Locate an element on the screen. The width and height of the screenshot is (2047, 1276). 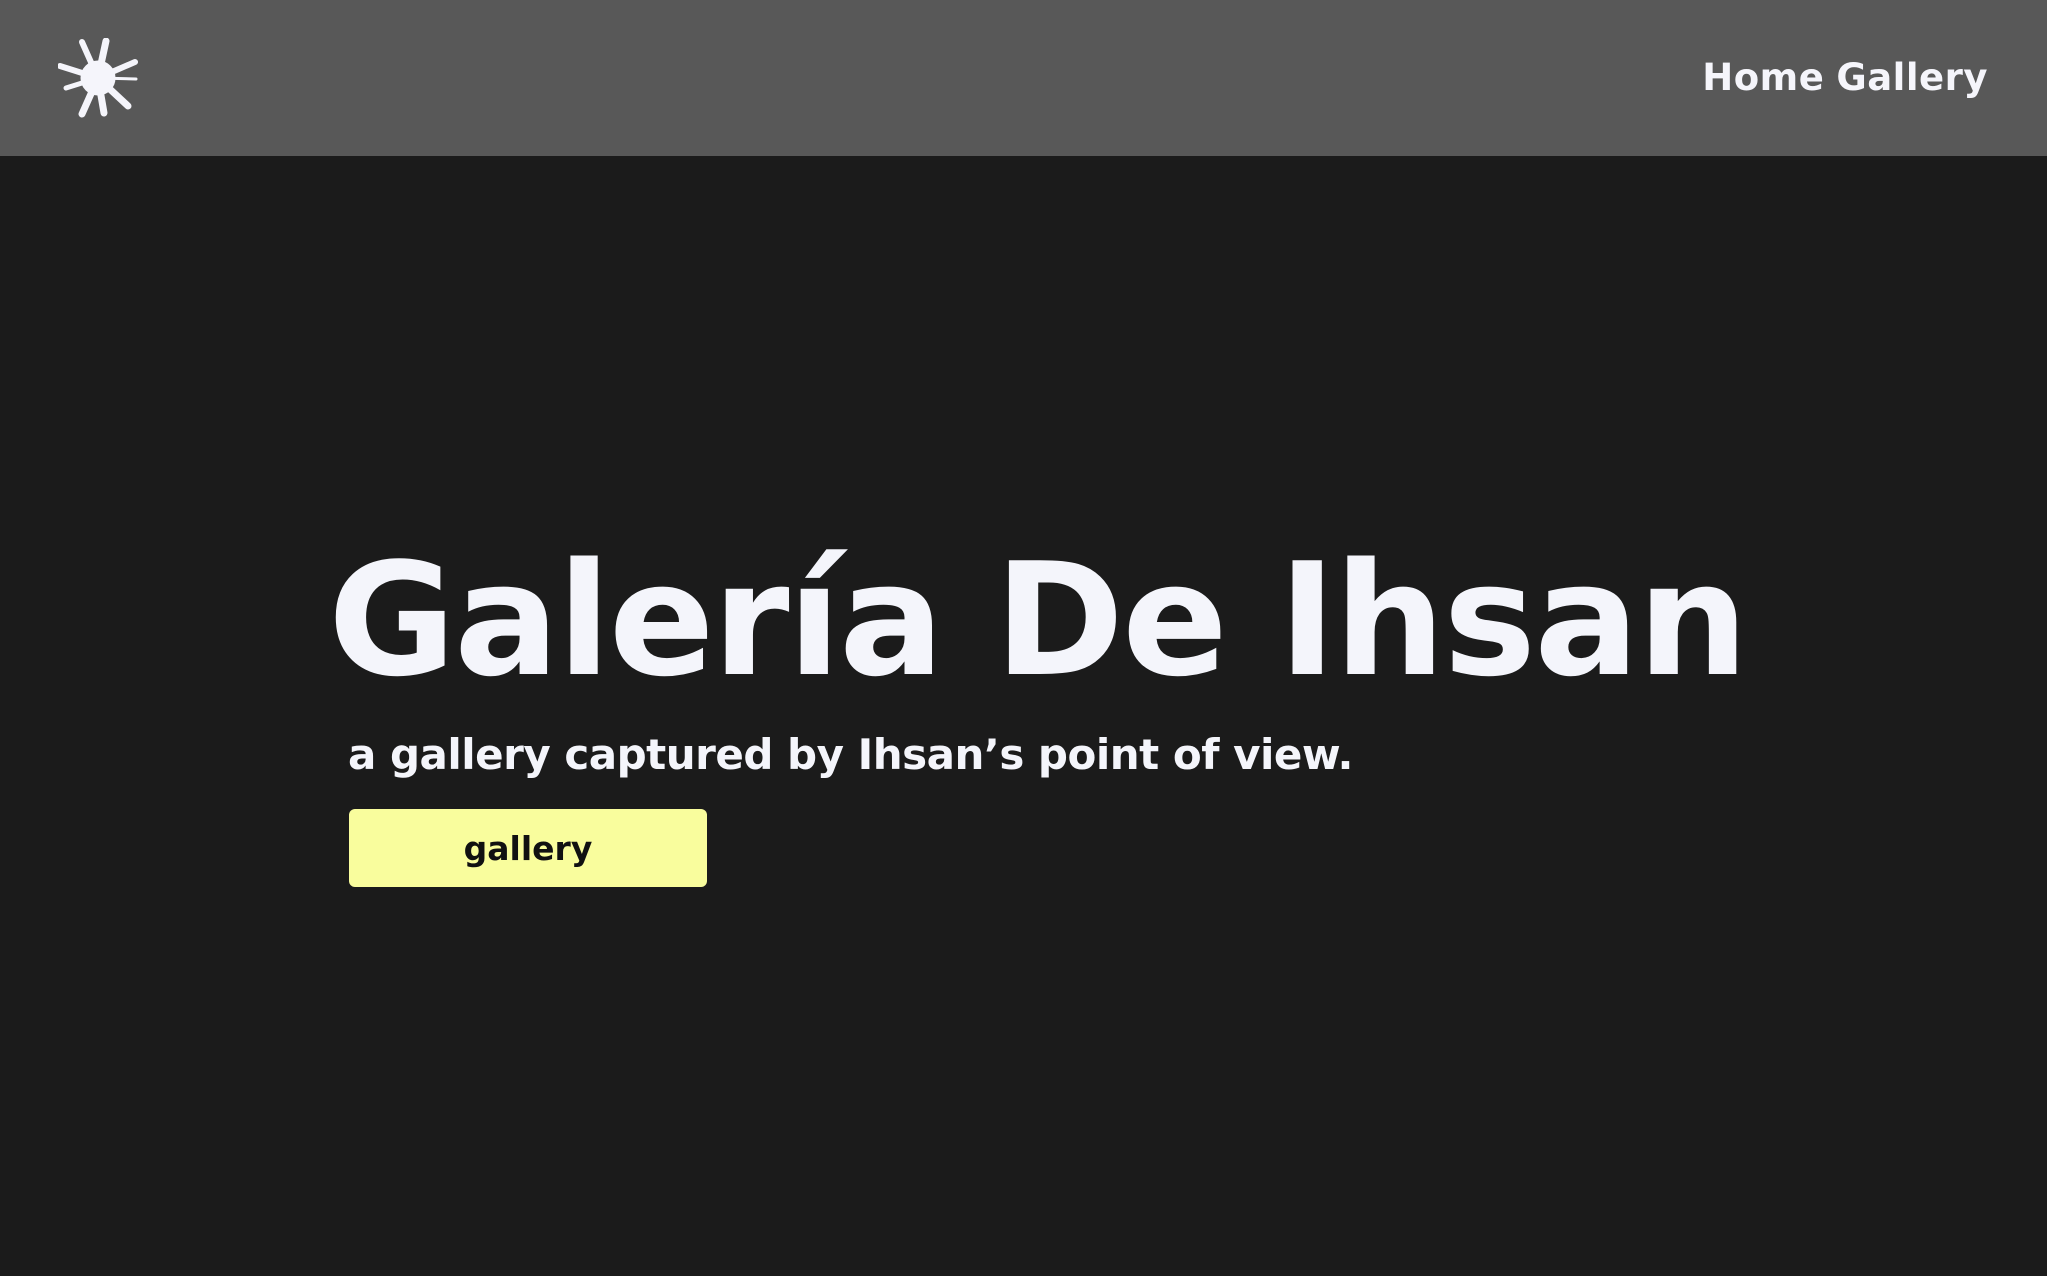
starburst-icon is located at coordinates (97, 77).